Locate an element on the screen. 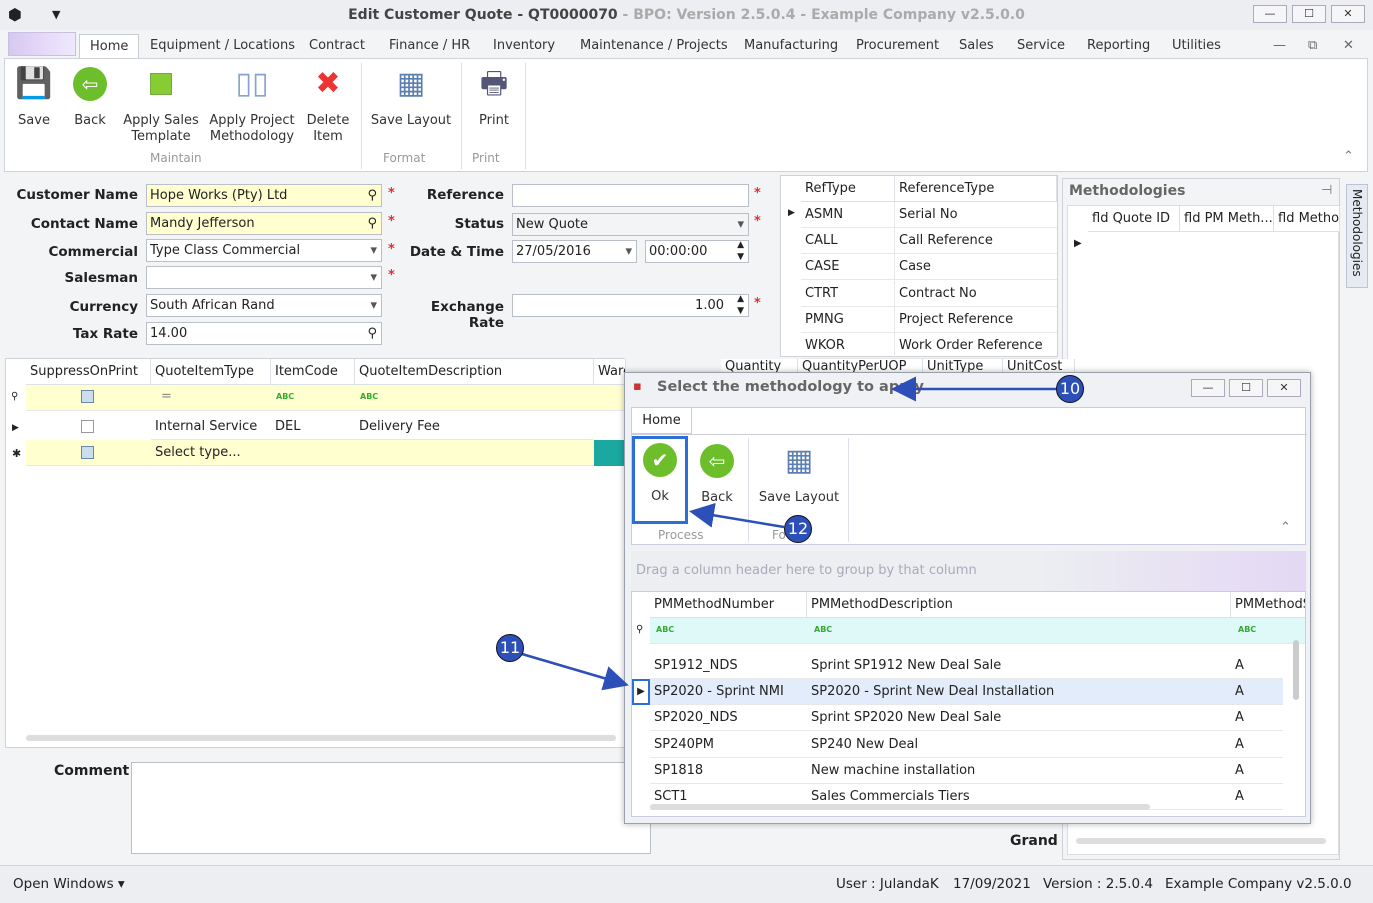  open-windows-button: Open Windows ▾ is located at coordinates (69, 884).